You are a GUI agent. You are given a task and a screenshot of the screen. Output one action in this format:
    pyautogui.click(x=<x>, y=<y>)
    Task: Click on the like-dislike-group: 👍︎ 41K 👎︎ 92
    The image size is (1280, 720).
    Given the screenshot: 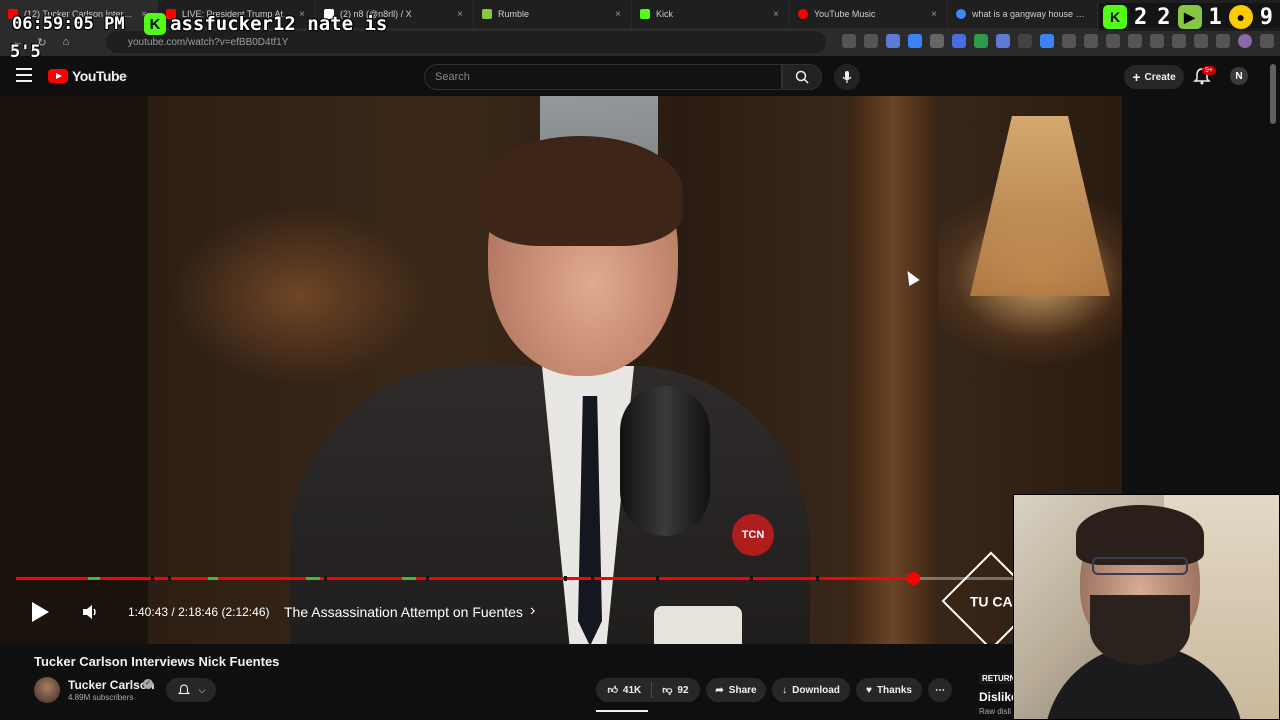 What is the action you would take?
    pyautogui.click(x=648, y=690)
    